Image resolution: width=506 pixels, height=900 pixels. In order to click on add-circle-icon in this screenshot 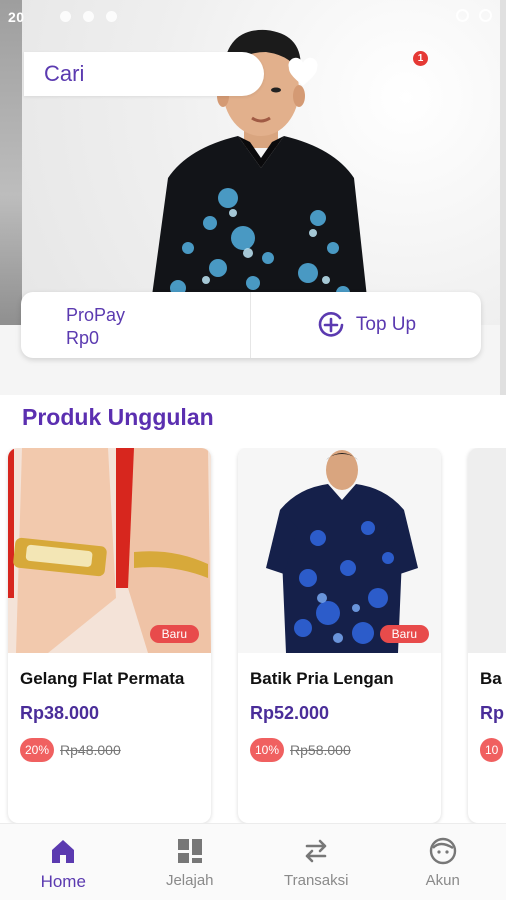, I will do `click(331, 324)`.